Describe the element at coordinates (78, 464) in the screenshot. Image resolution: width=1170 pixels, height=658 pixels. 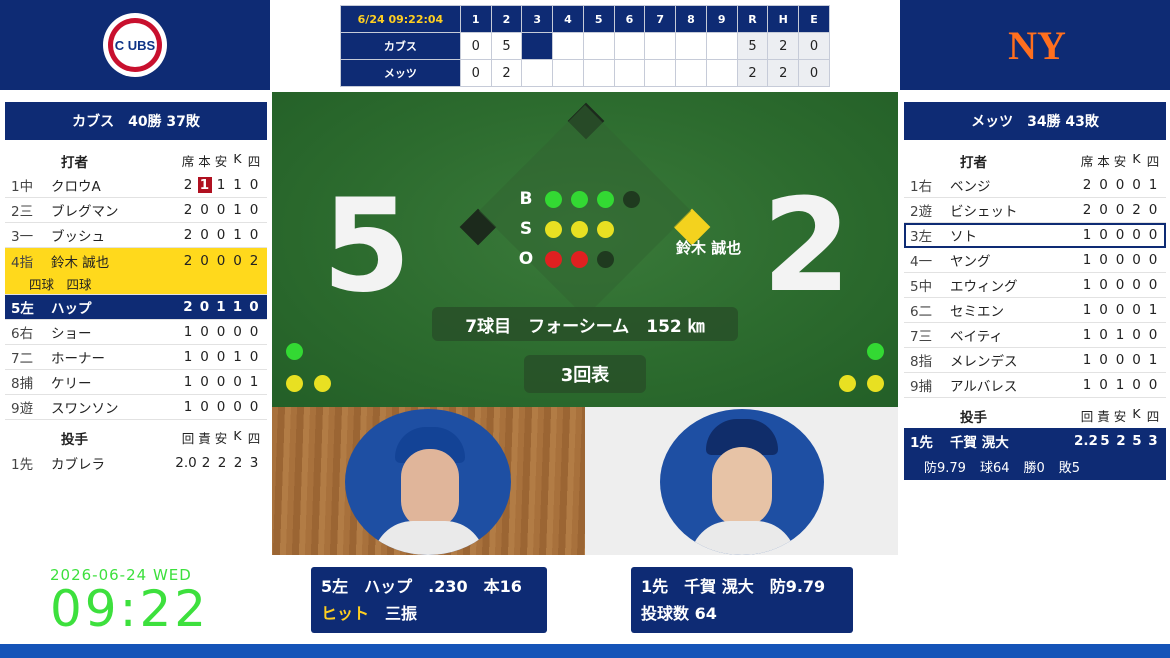
I see `pitcher-name: カブレラ` at that location.